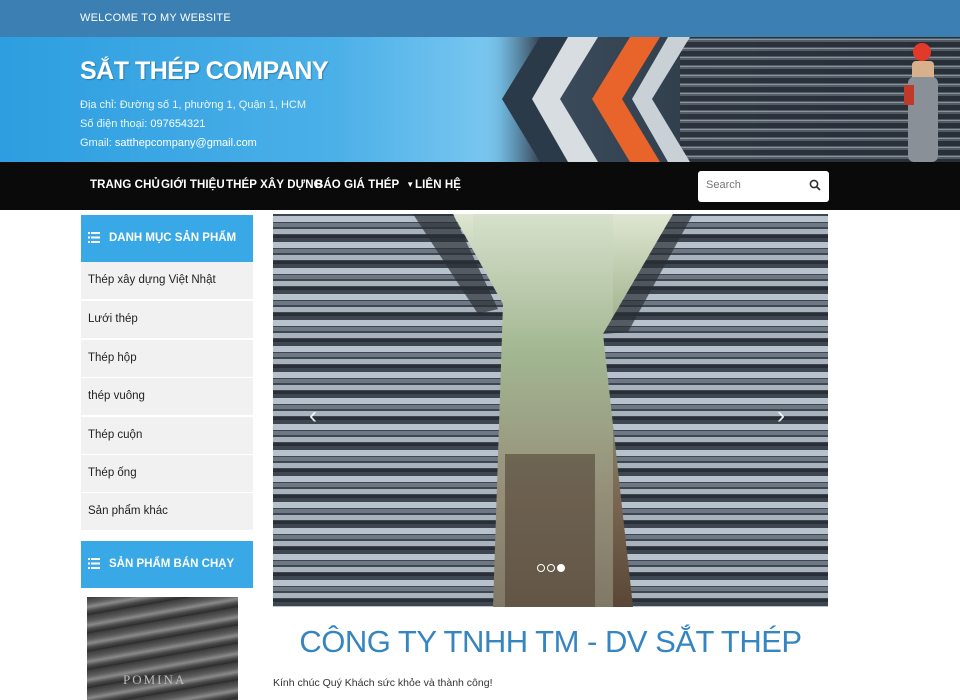 The height and width of the screenshot is (700, 960). I want to click on category-label: Thép hộp, so click(112, 358).